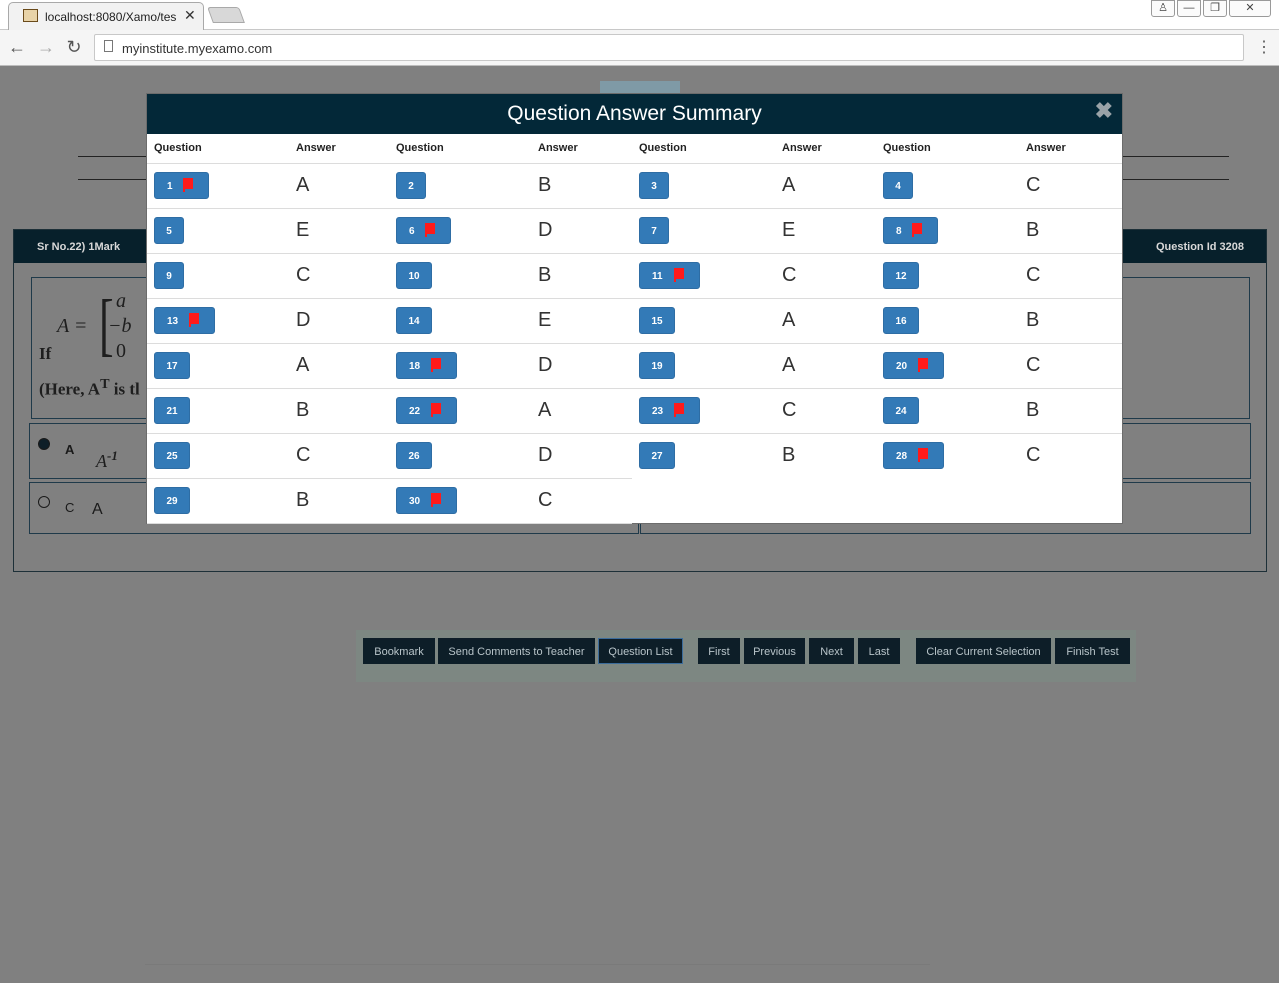 The width and height of the screenshot is (1279, 983). What do you see at coordinates (537, 964) in the screenshot?
I see `footer-line` at bounding box center [537, 964].